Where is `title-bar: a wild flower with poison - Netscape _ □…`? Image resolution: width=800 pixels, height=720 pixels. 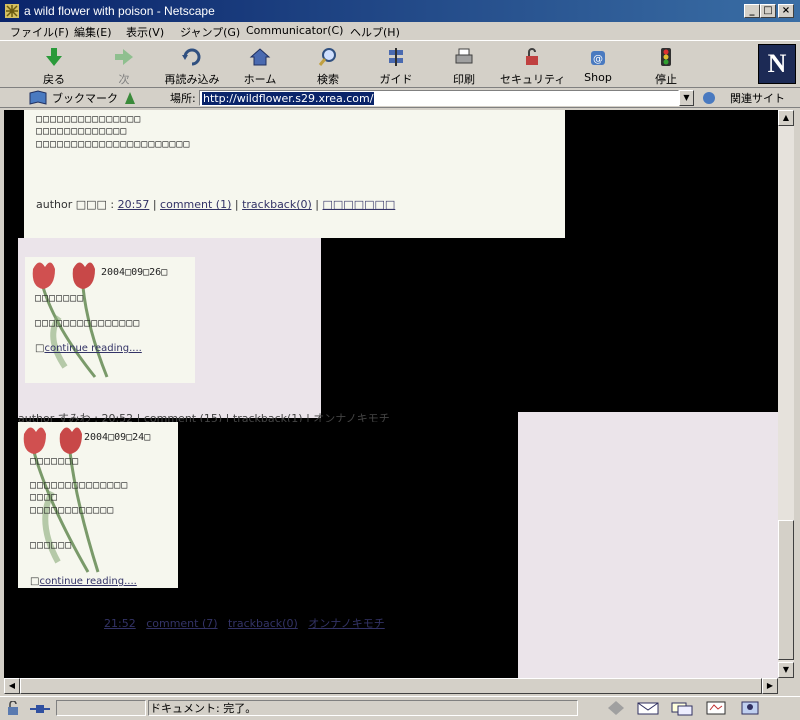 title-bar: a wild flower with poison - Netscape _ □… is located at coordinates (400, 11).